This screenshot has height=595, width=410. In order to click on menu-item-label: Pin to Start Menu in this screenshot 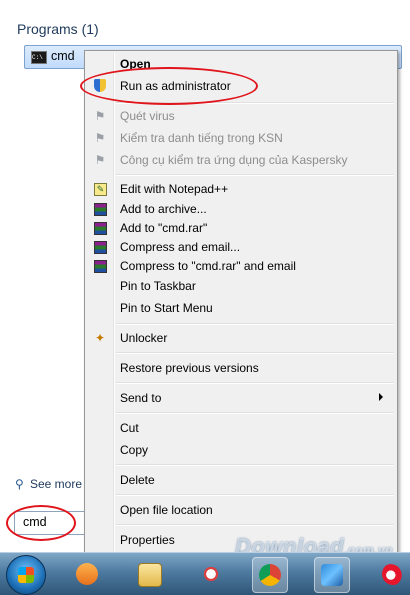, I will do `click(166, 308)`.